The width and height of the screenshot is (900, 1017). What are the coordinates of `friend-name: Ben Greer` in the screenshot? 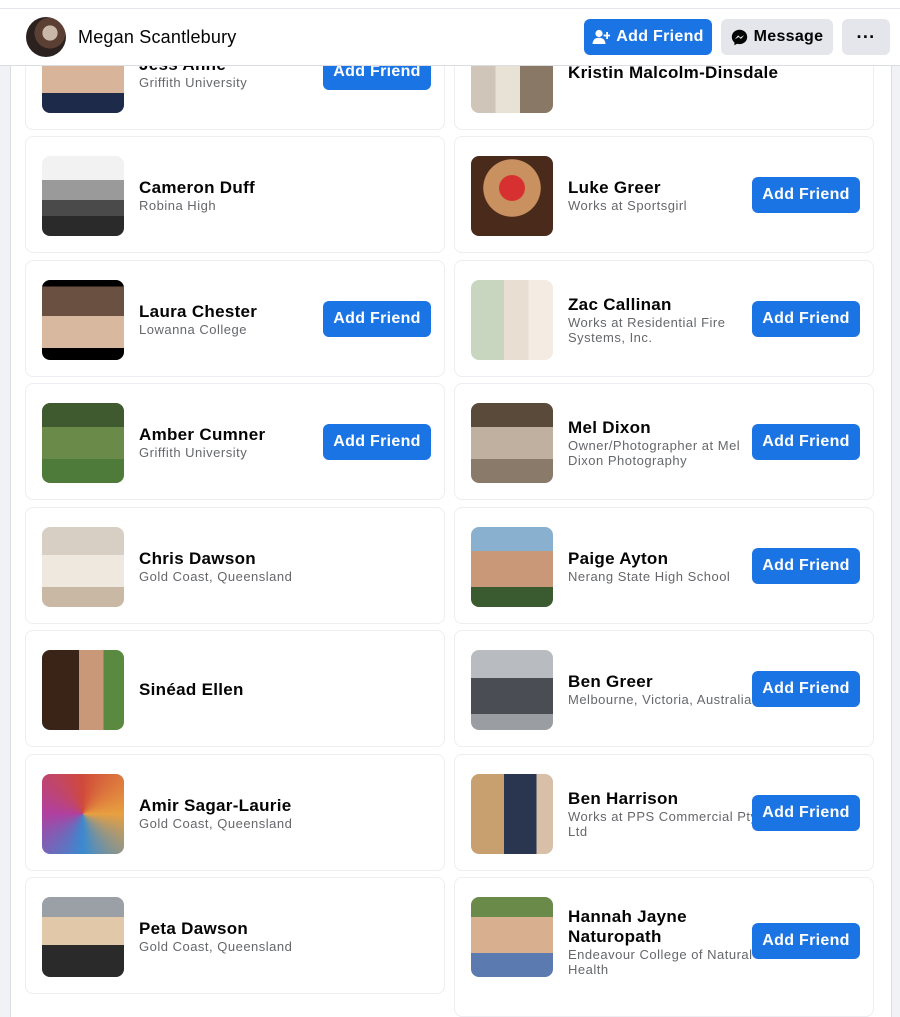 It's located at (663, 682).